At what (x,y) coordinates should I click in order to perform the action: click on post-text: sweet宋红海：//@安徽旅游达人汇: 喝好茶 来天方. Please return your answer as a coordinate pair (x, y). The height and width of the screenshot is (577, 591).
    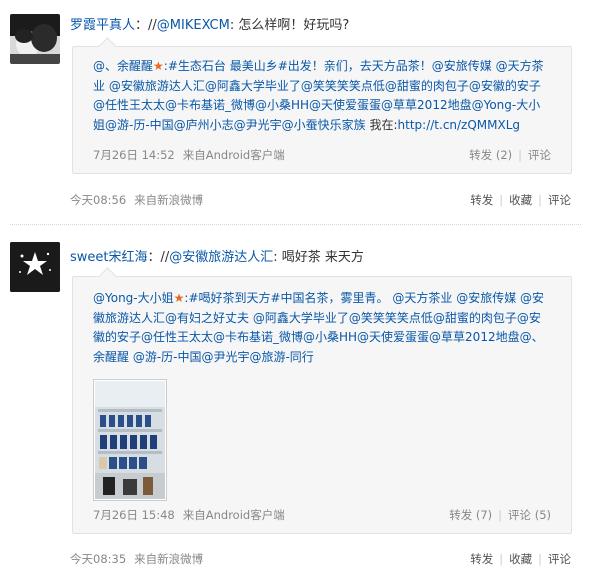
    Looking at the image, I should click on (217, 255).